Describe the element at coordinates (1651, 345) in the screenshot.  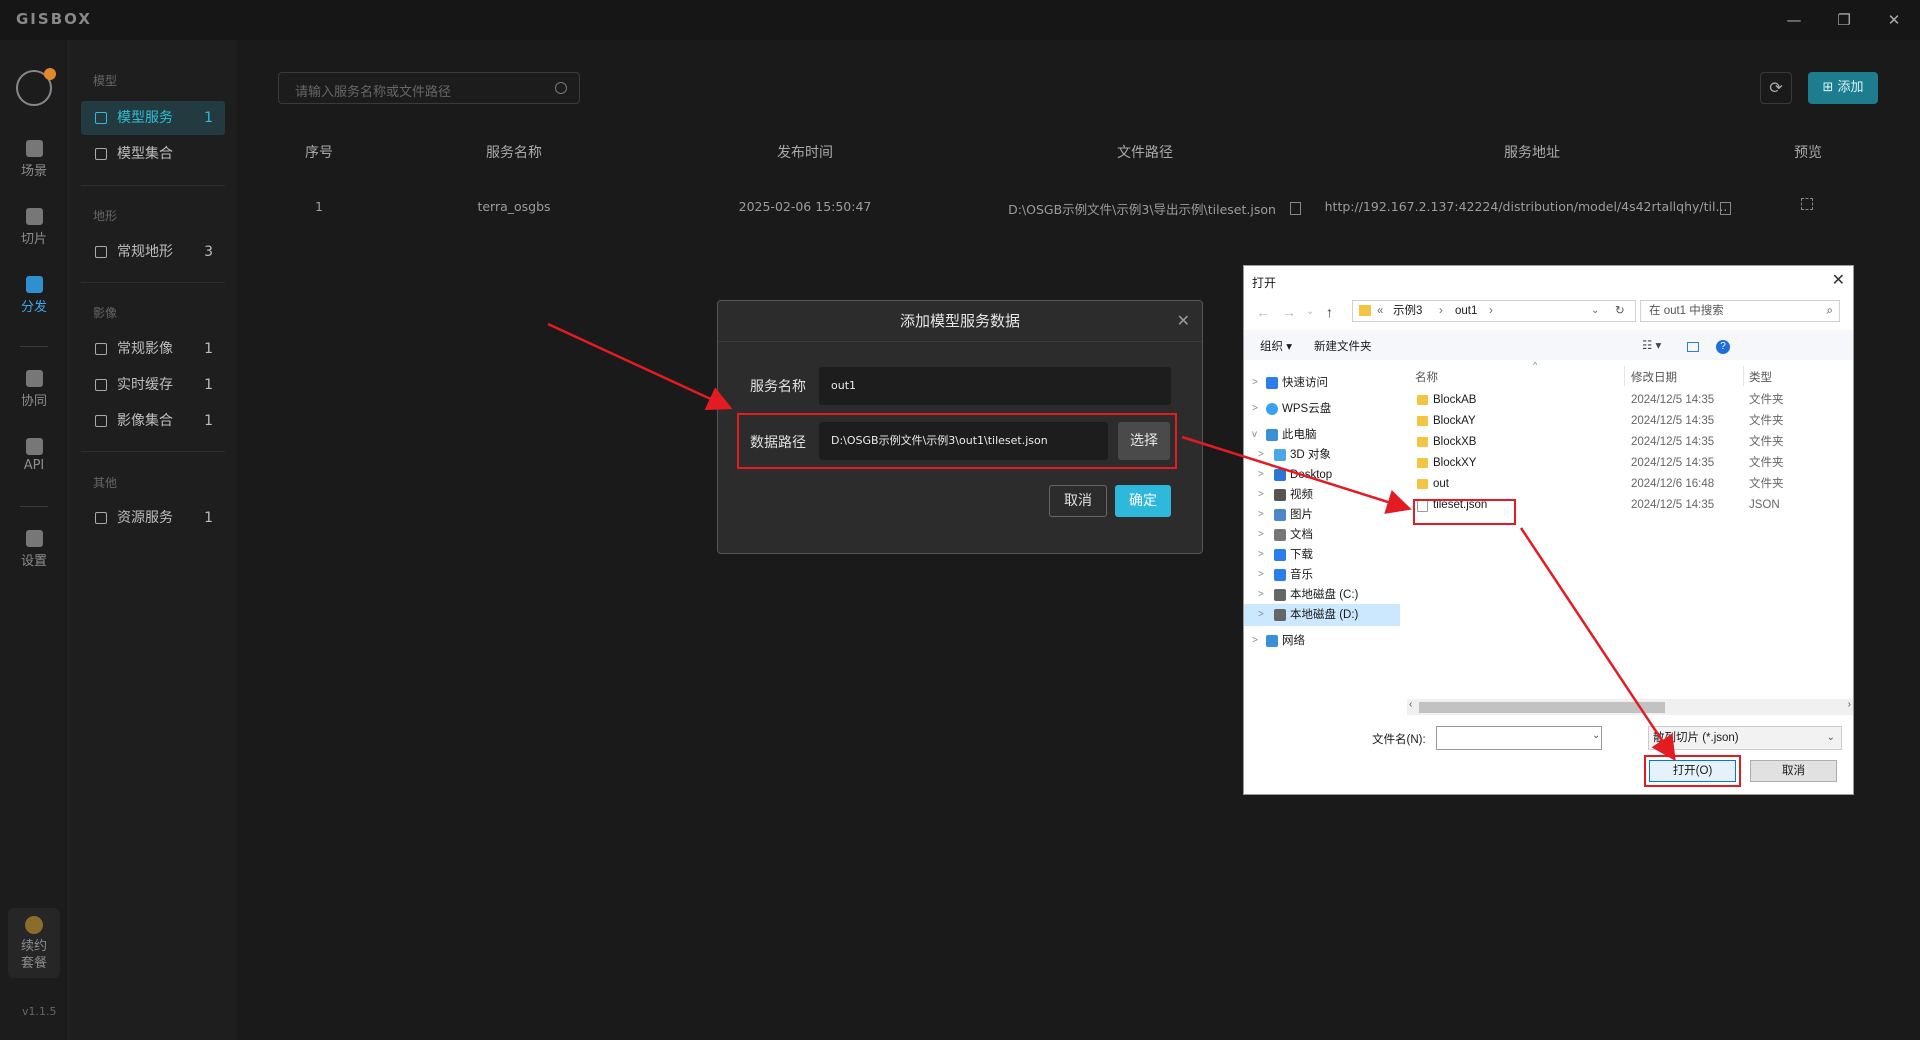
I see `view-options-icon: ☷ ▾` at that location.